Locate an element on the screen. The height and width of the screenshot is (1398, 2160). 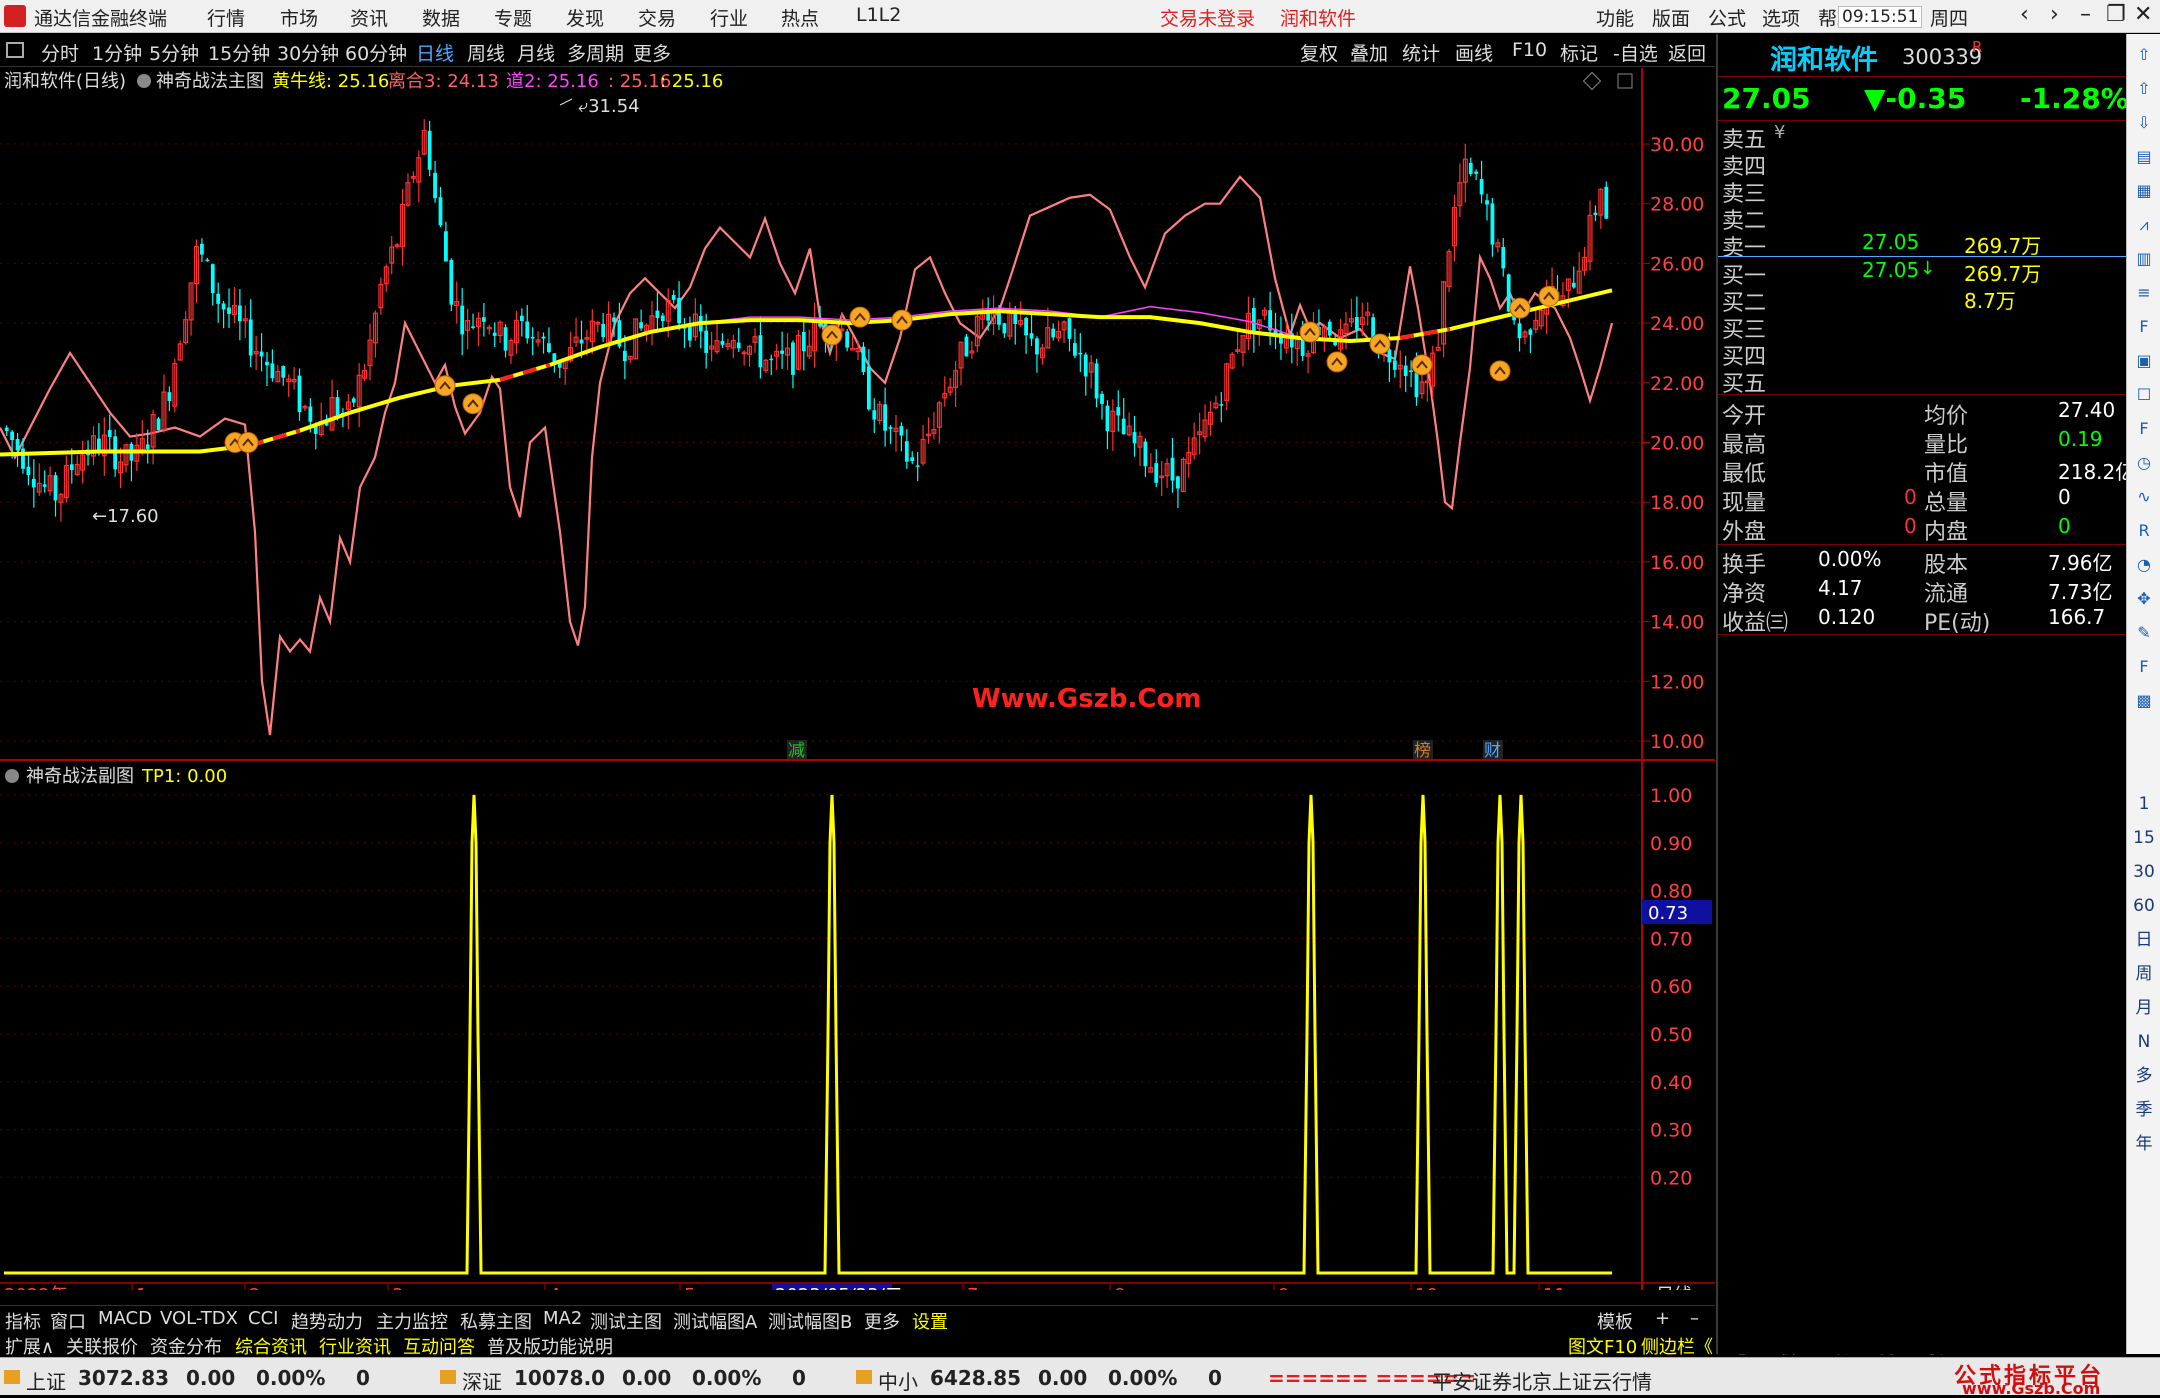
window-button: ✕ is located at coordinates (2143, 14).